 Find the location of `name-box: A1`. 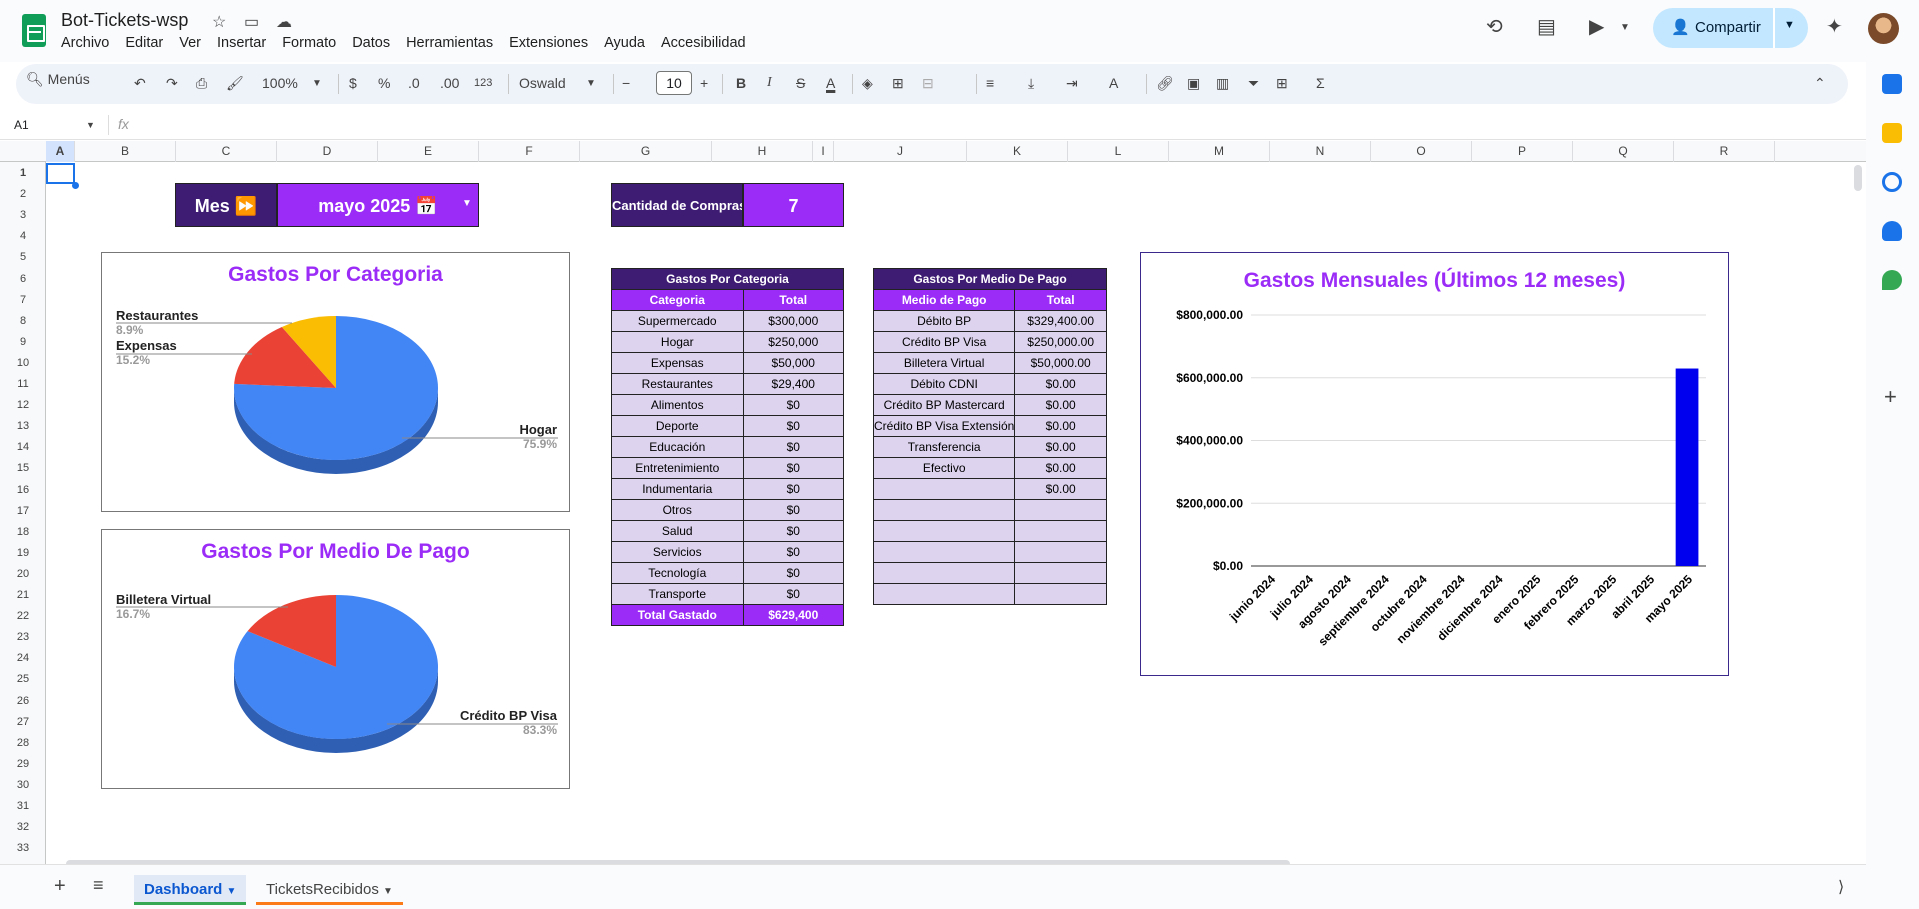

name-box: A1 is located at coordinates (21, 125).